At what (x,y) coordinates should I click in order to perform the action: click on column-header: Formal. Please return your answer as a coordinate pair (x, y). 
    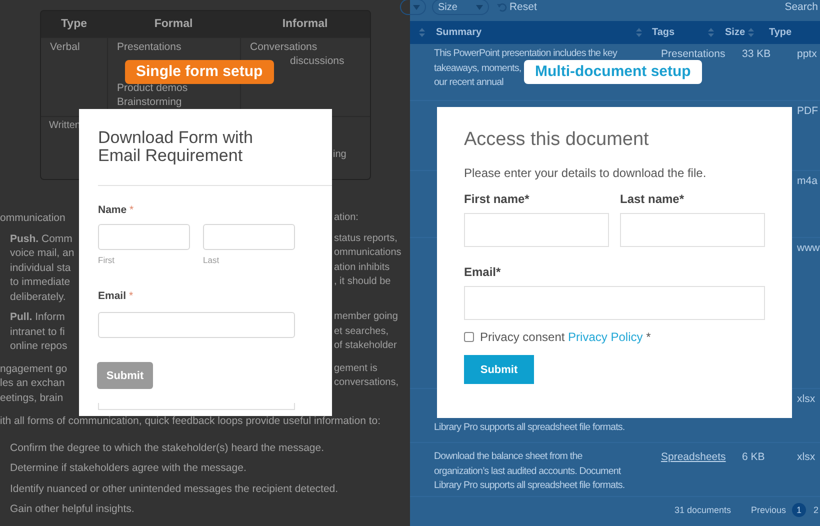
    Looking at the image, I should click on (173, 24).